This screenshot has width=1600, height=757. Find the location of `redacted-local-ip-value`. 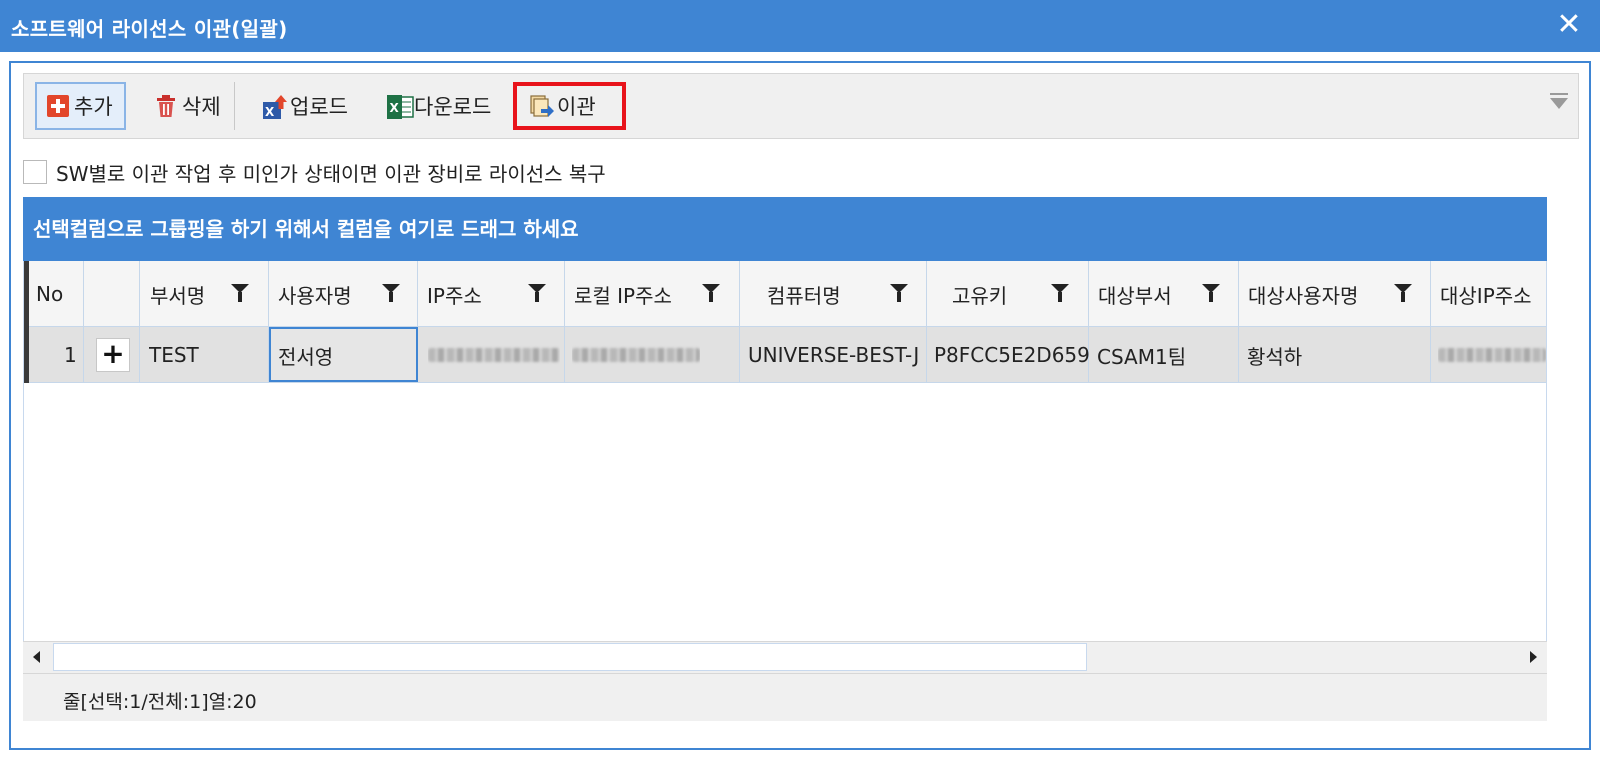

redacted-local-ip-value is located at coordinates (636, 355).